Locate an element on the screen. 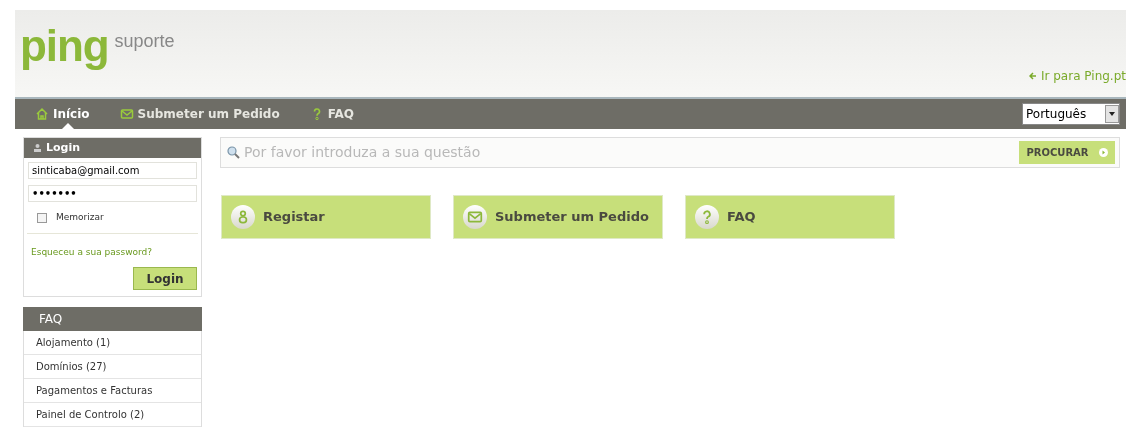  nav-tab: Submeter um Pedido is located at coordinates (199, 114).